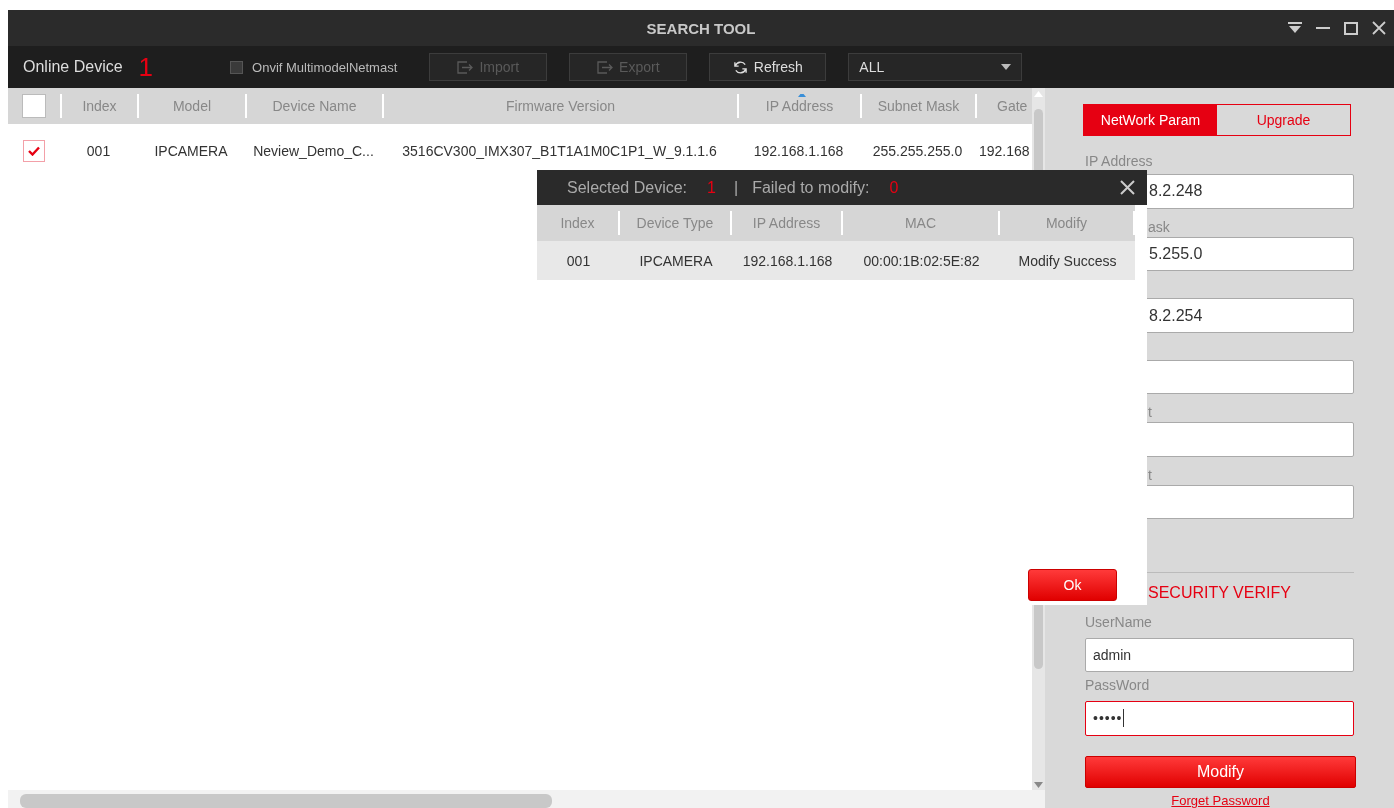  I want to click on field-label: ask, so click(1159, 226).